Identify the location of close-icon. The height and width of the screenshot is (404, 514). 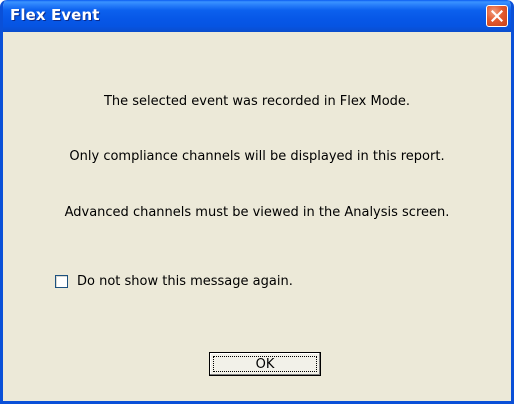
(497, 16).